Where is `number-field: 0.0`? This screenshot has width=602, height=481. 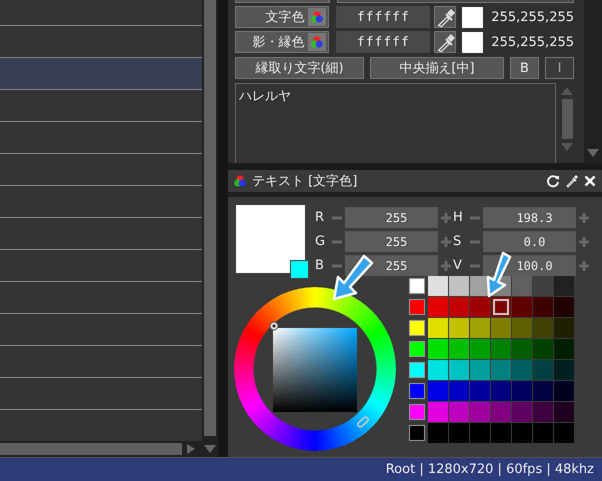 number-field: 0.0 is located at coordinates (529, 241).